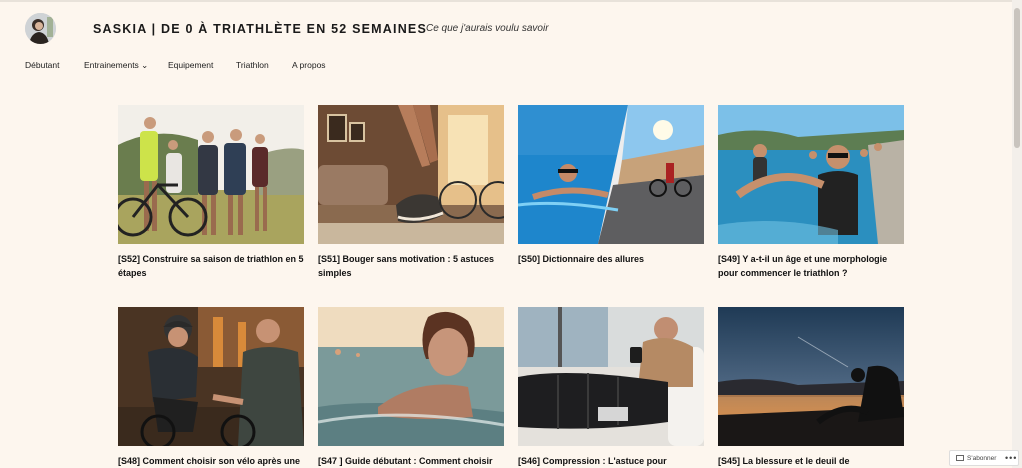 The height and width of the screenshot is (468, 1022). Describe the element at coordinates (411, 461) in the screenshot. I see `post-title: [S47 ] Guide débutant : Comment choisir` at that location.